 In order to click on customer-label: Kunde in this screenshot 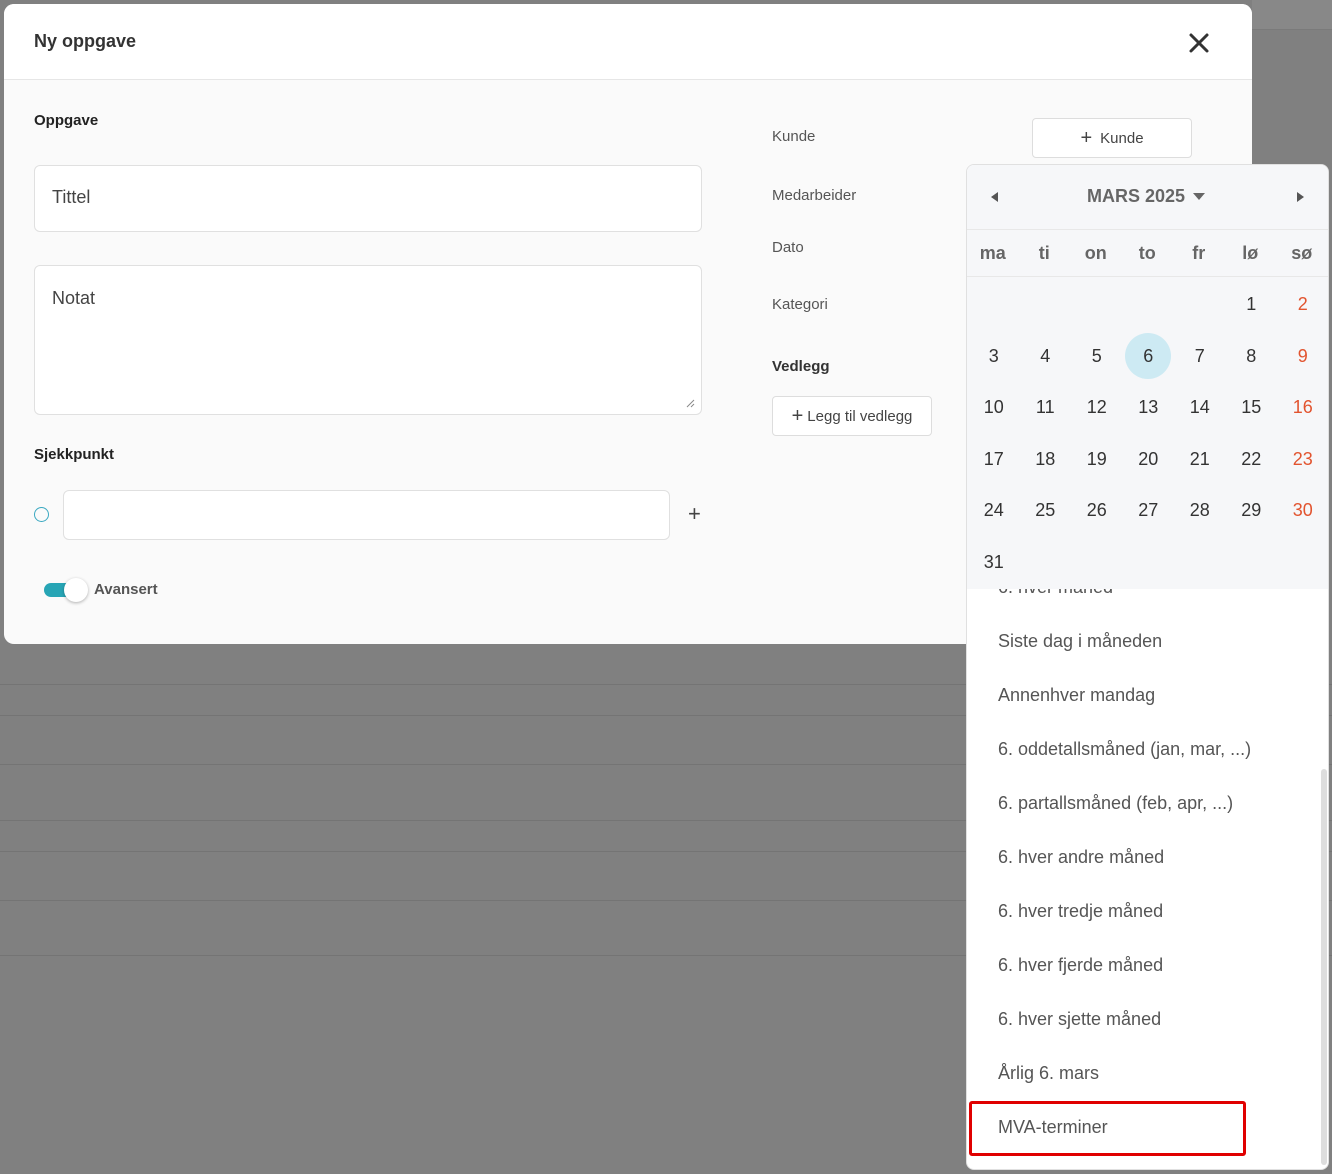, I will do `click(794, 136)`.